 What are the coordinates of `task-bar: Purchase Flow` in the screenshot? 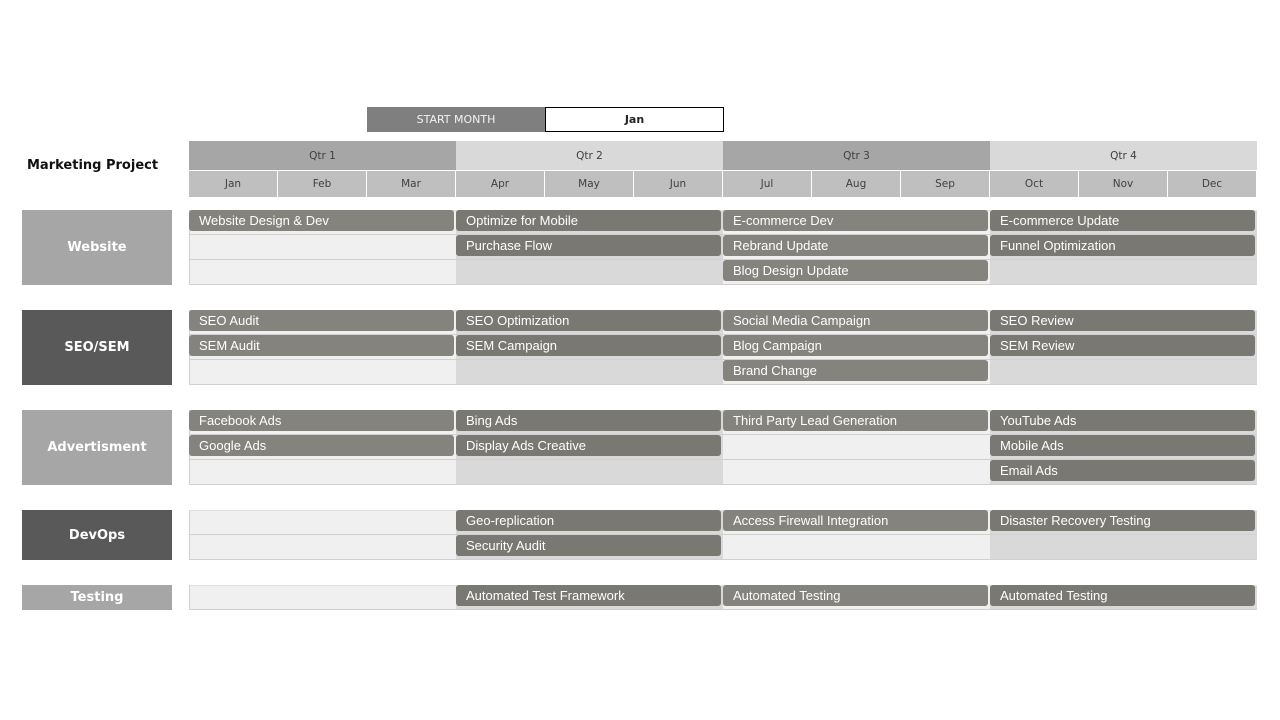 It's located at (588, 245).